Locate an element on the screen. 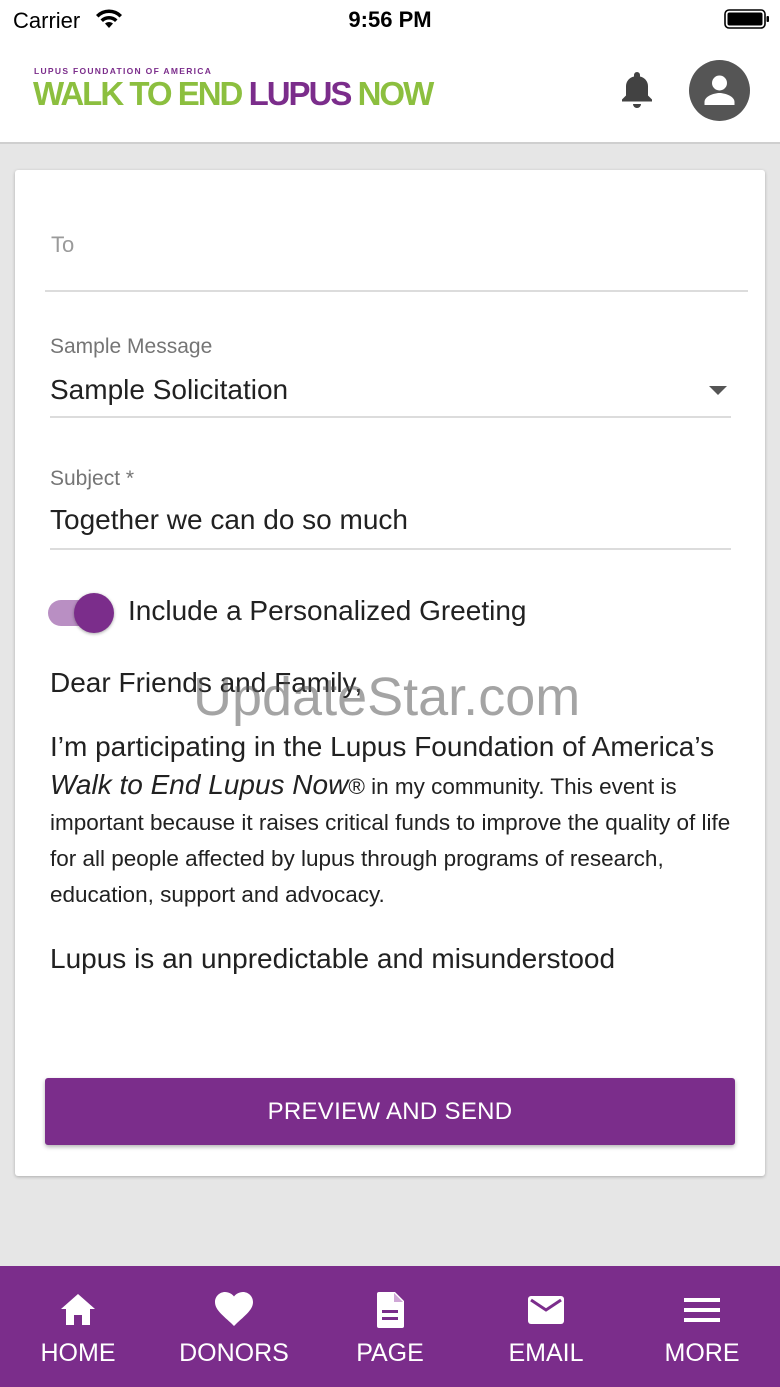 The height and width of the screenshot is (1387, 780). clock: 9:56 PM is located at coordinates (390, 19).